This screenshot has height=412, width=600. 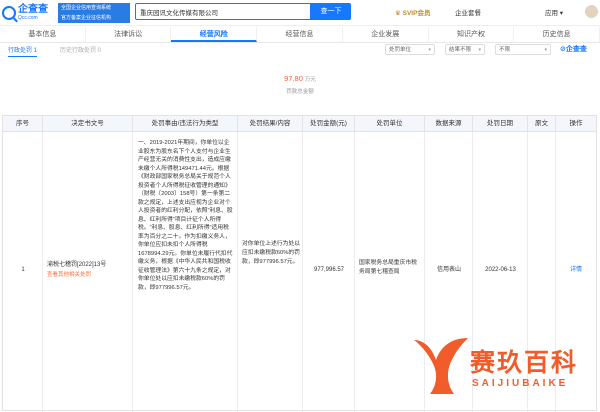 I want to click on penalty-result: 对你单位上述行为处以应扣未缴税款60%的罚款，即977996.57元。, so click(x=271, y=253).